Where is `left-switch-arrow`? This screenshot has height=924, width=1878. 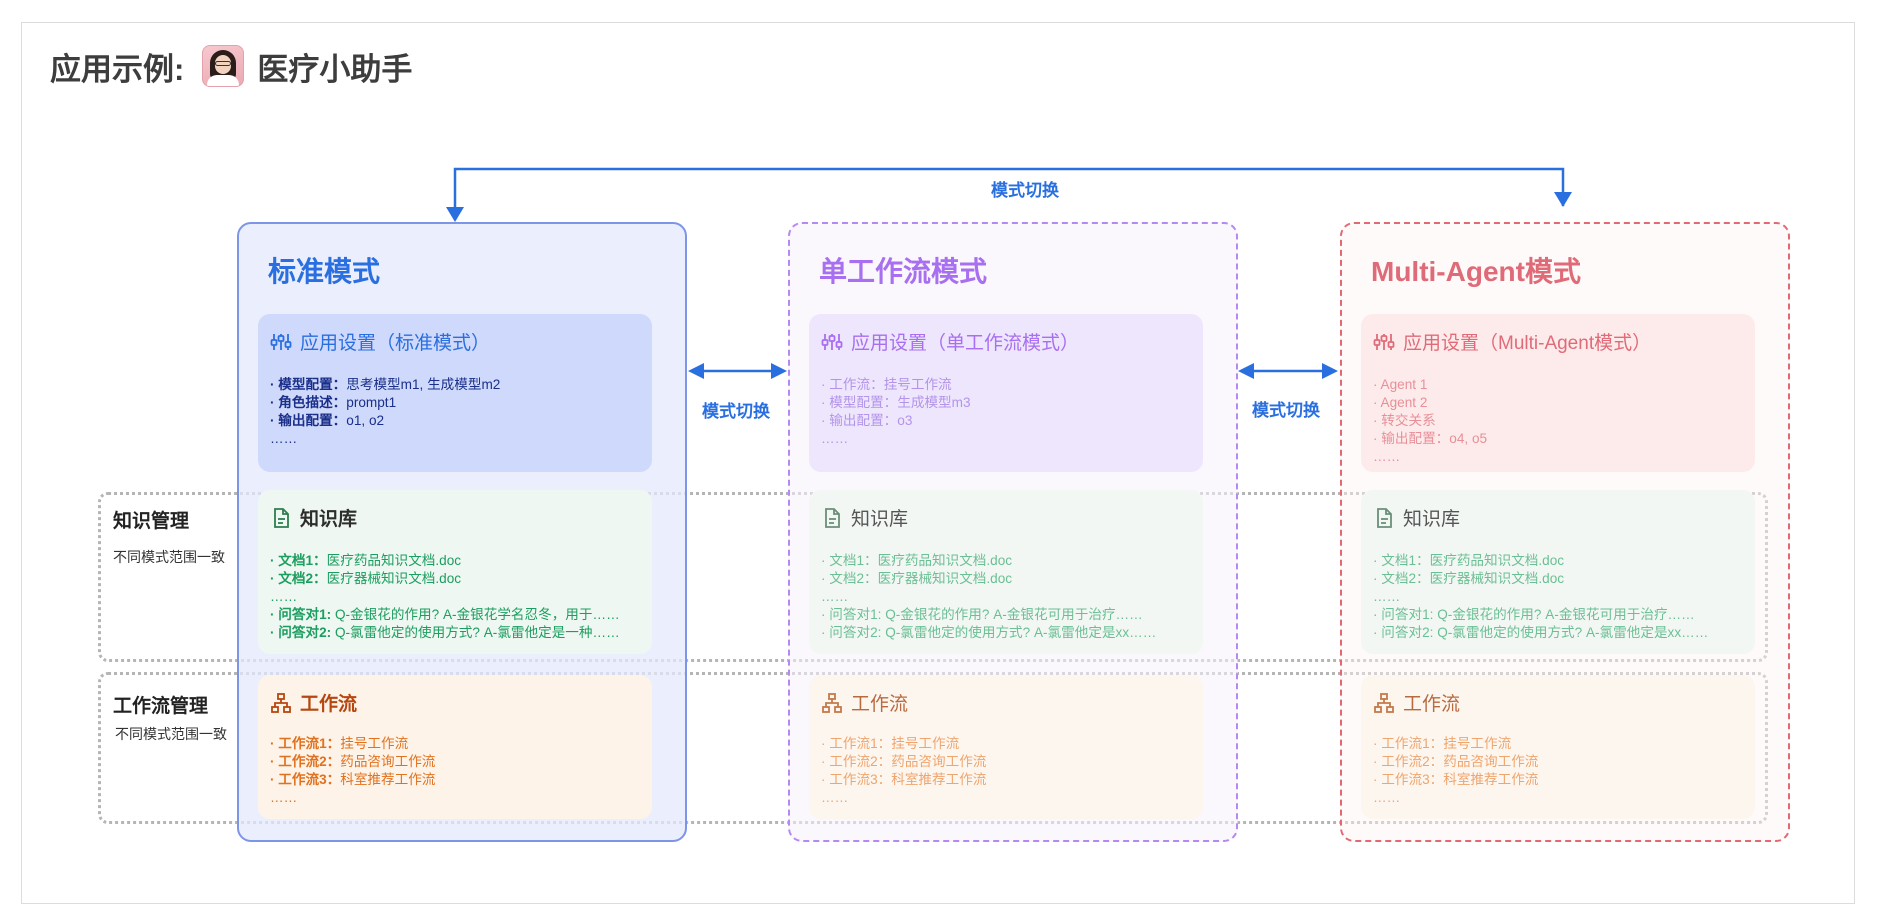
left-switch-arrow is located at coordinates (737, 371).